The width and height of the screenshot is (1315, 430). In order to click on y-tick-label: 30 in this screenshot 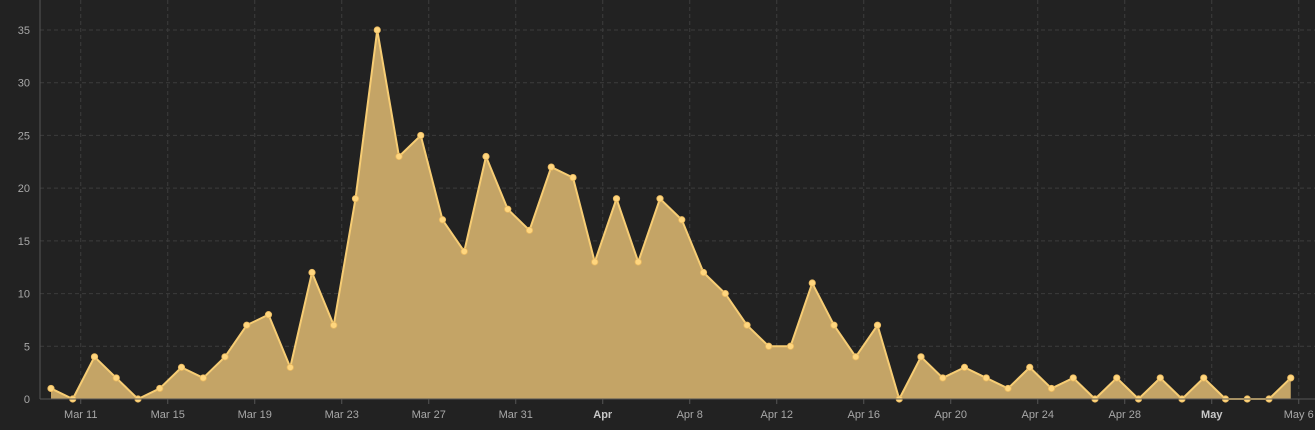, I will do `click(24, 84)`.